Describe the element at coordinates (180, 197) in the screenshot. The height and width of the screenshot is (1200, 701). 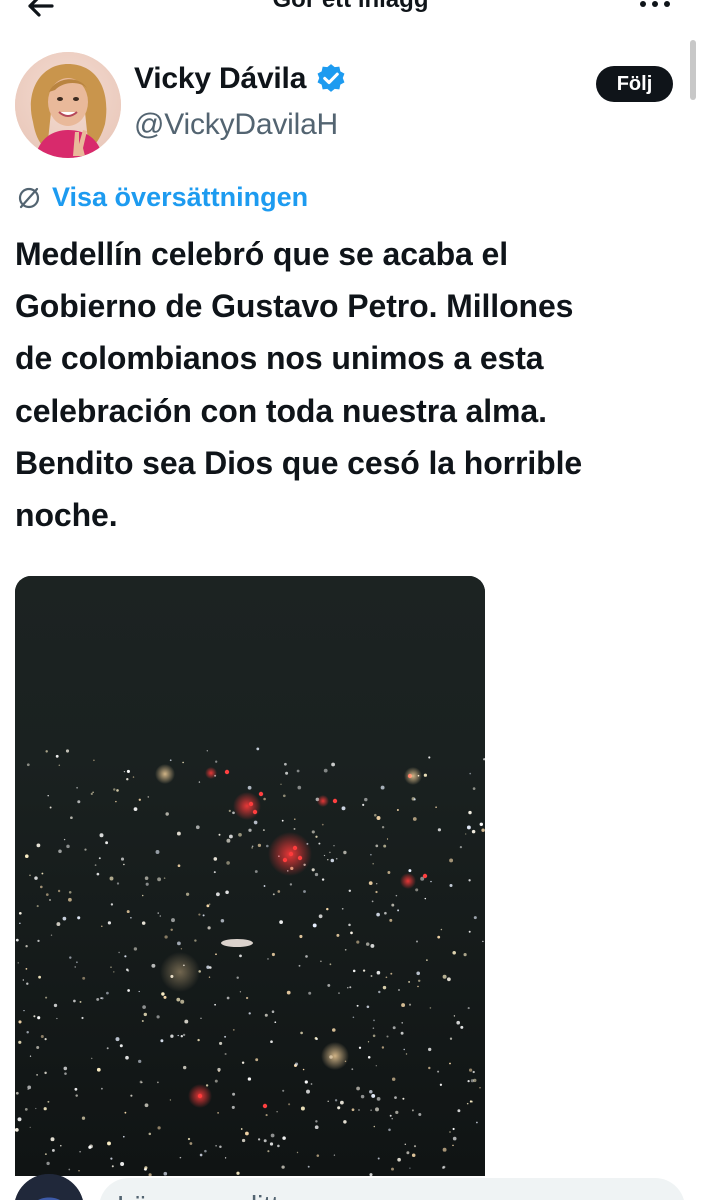
I see `show-translation-link: Visa översättningen` at that location.